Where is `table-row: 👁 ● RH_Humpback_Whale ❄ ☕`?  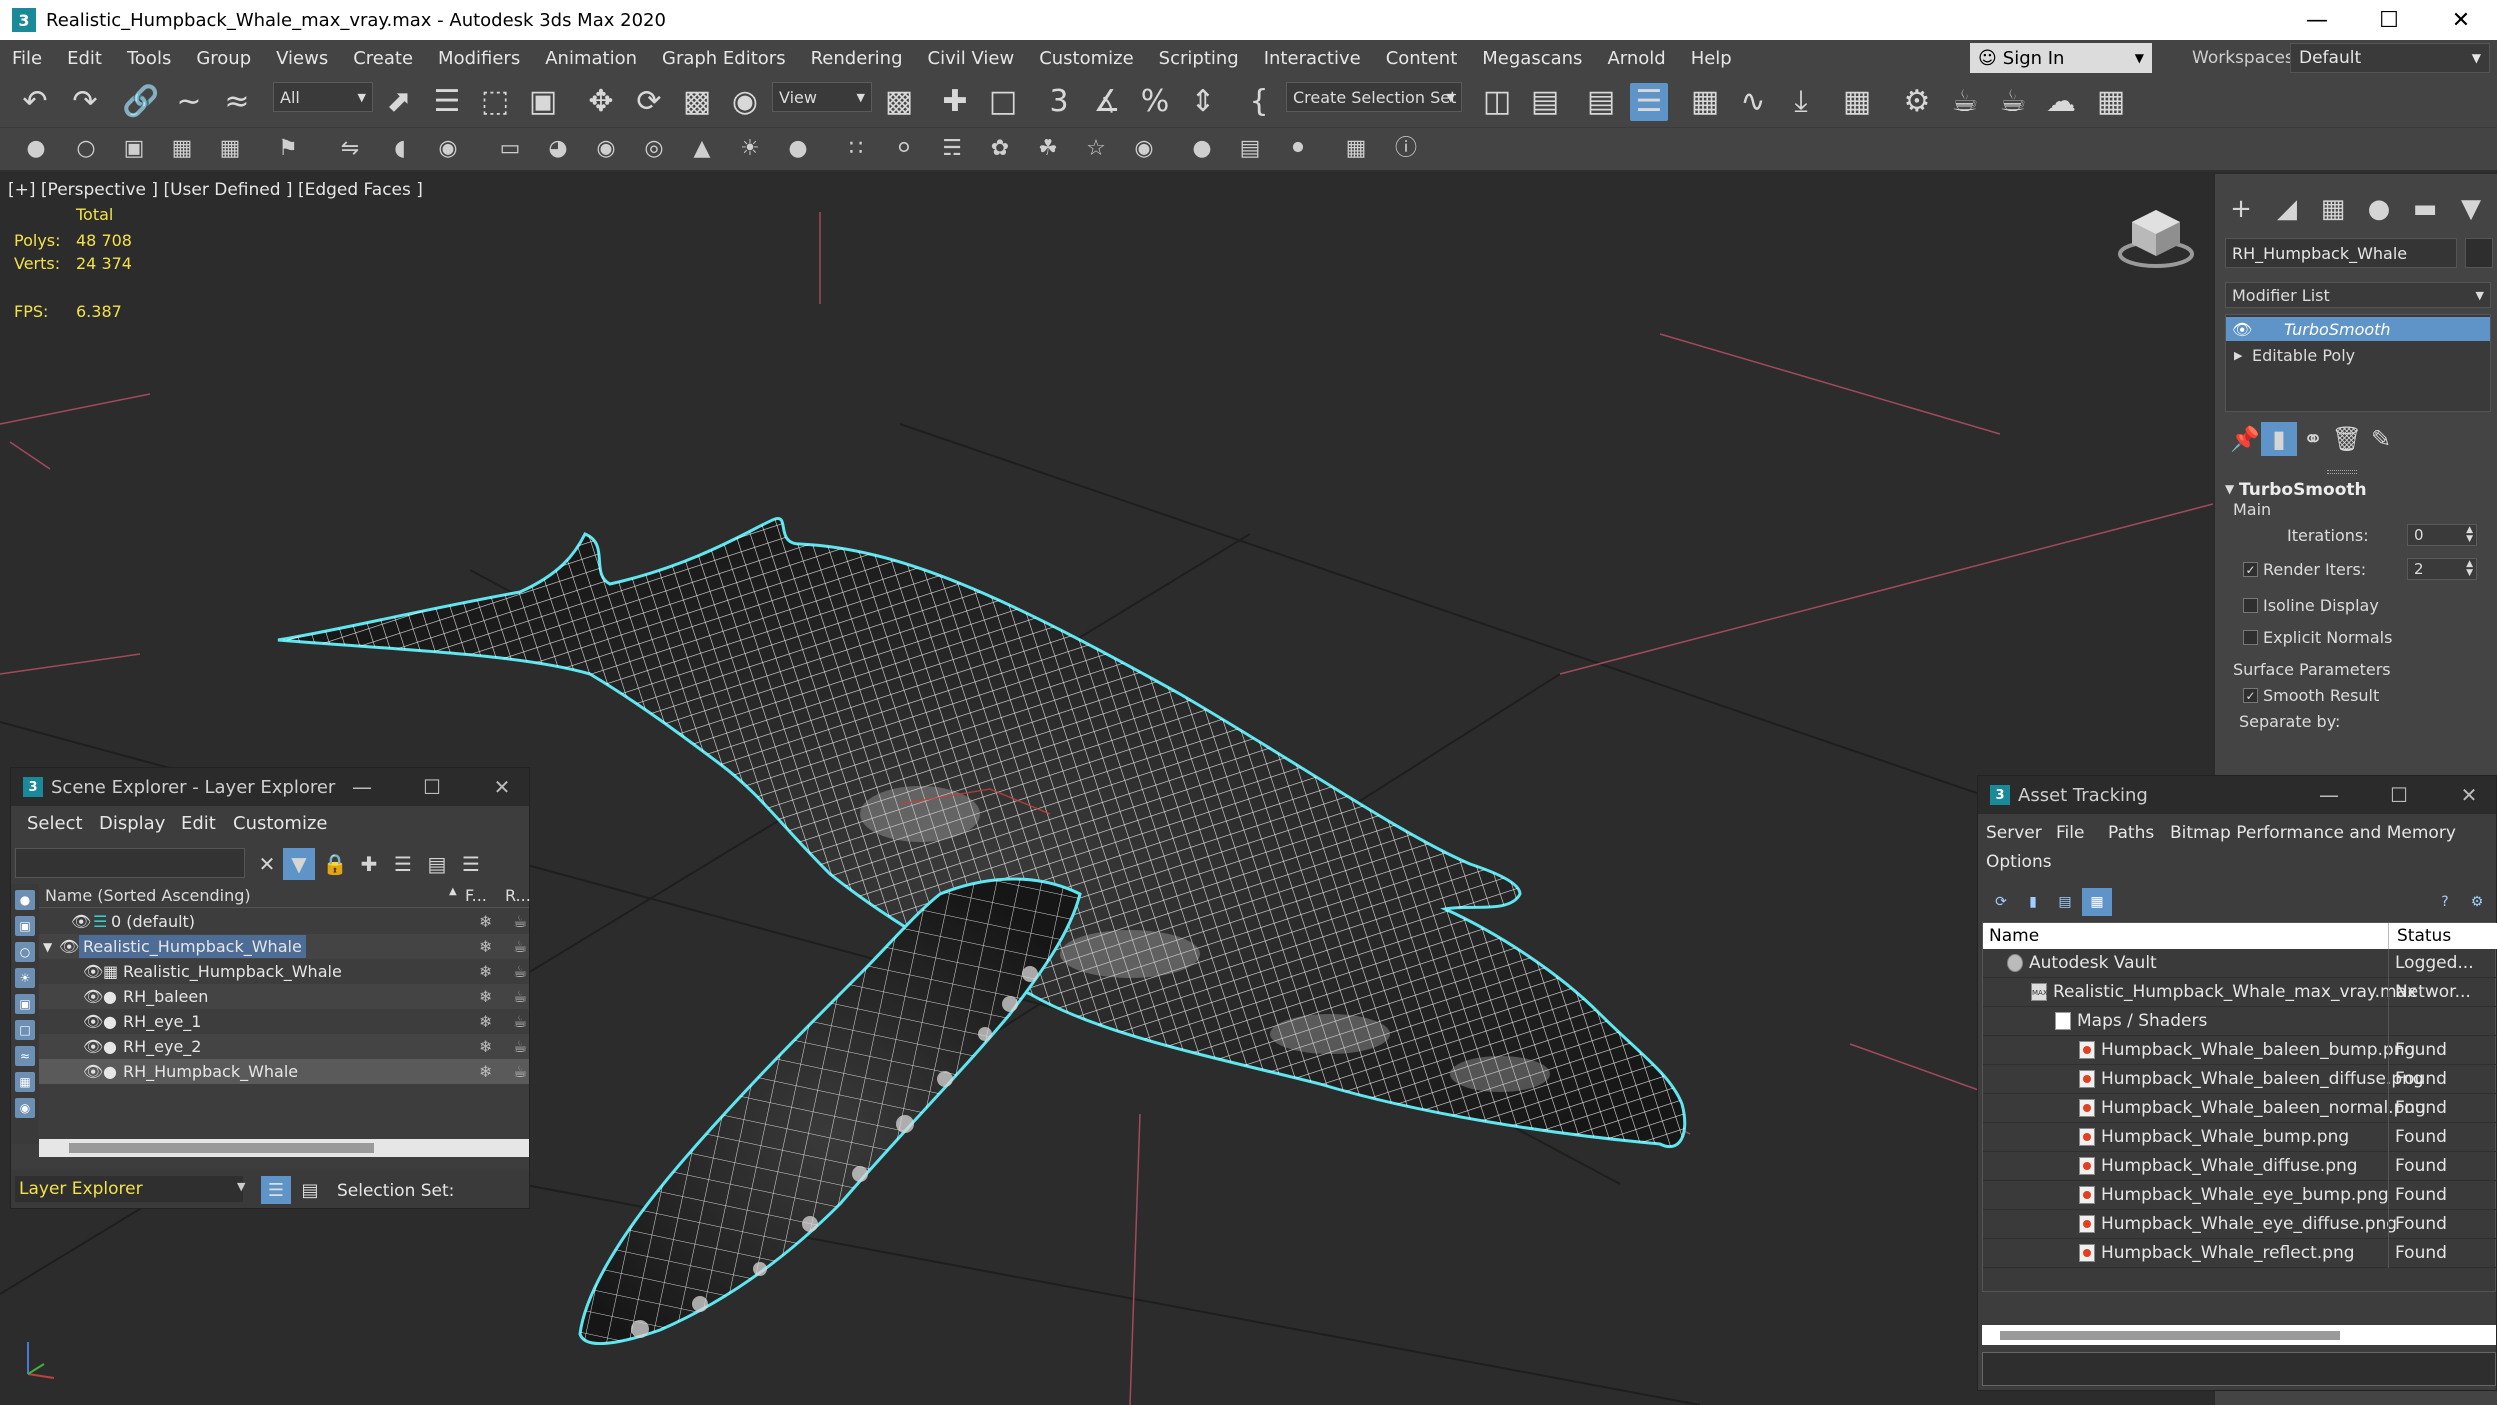
table-row: 👁 ● RH_Humpback_Whale ❄ ☕ is located at coordinates (284, 1071).